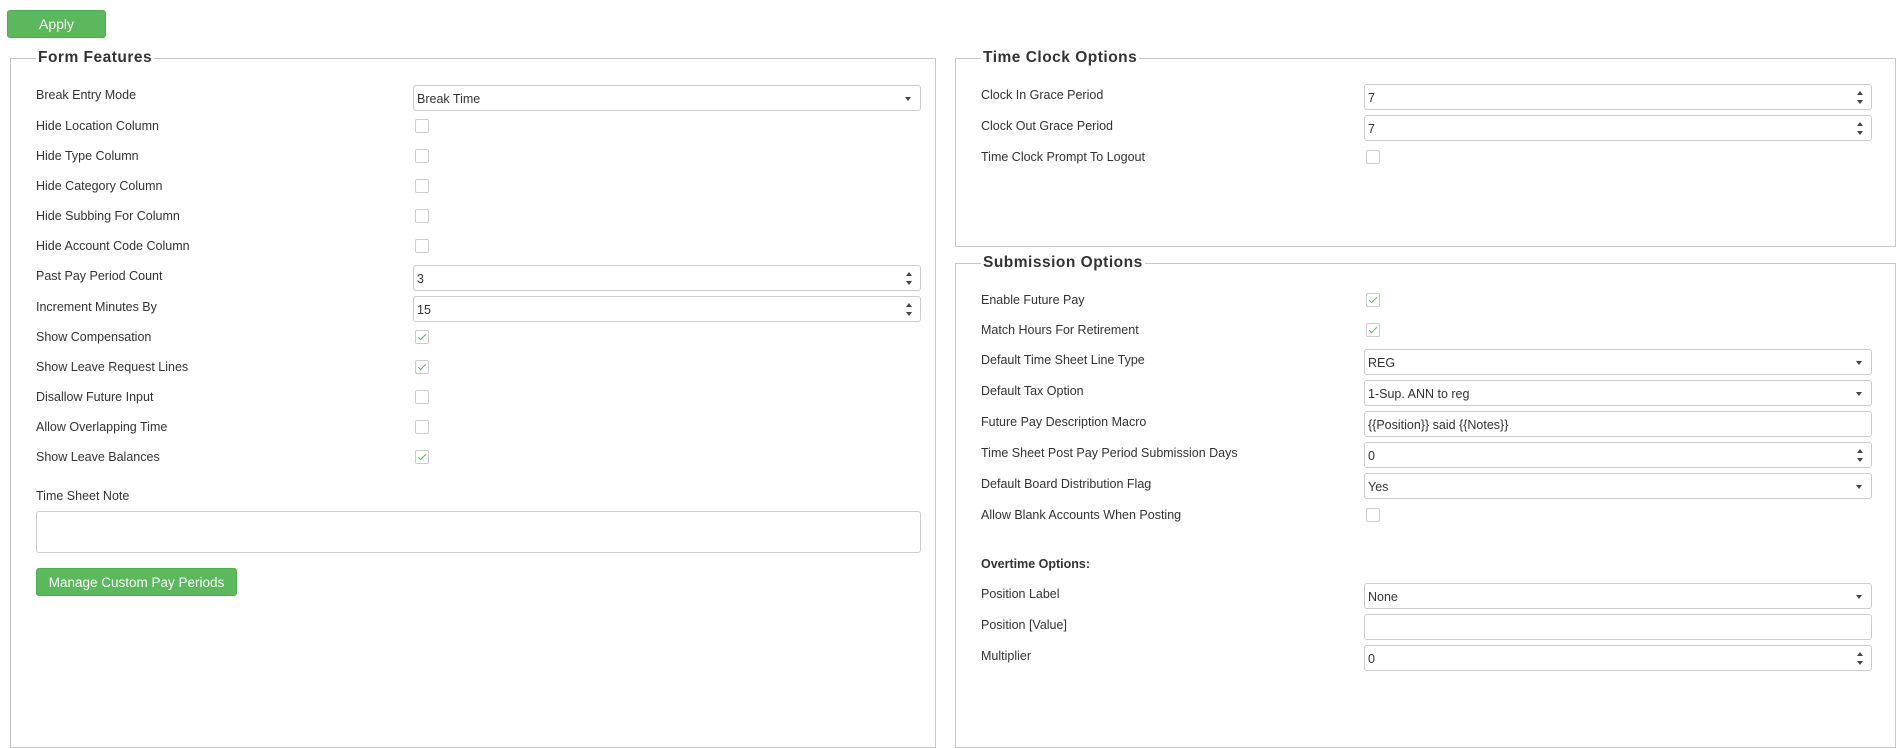 Image resolution: width=1900 pixels, height=748 pixels. I want to click on multiplier-input: 0, so click(1618, 658).